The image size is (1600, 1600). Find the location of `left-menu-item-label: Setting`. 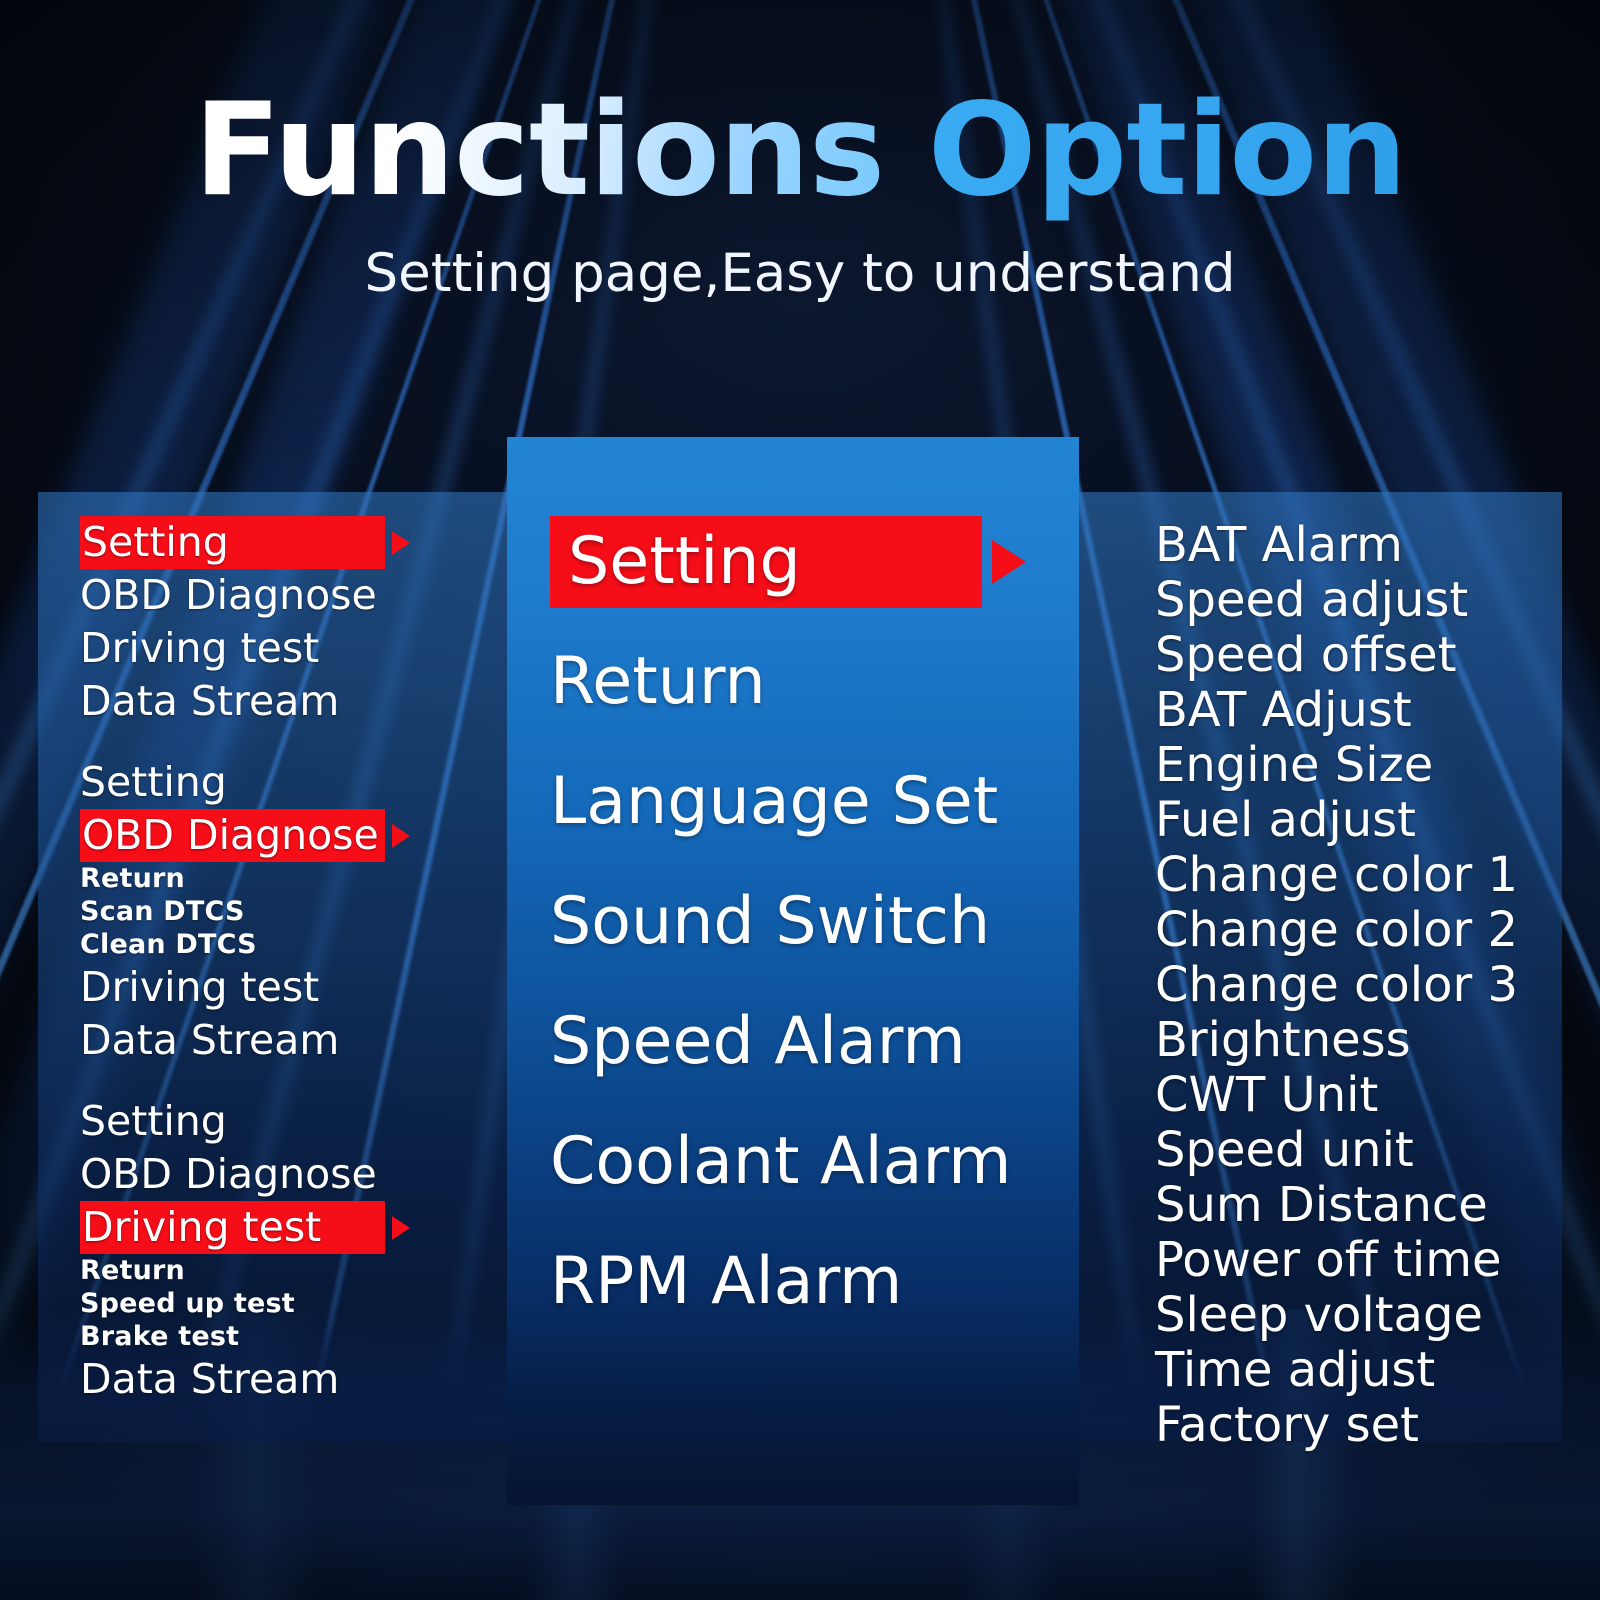

left-menu-item-label: Setting is located at coordinates (155, 542).